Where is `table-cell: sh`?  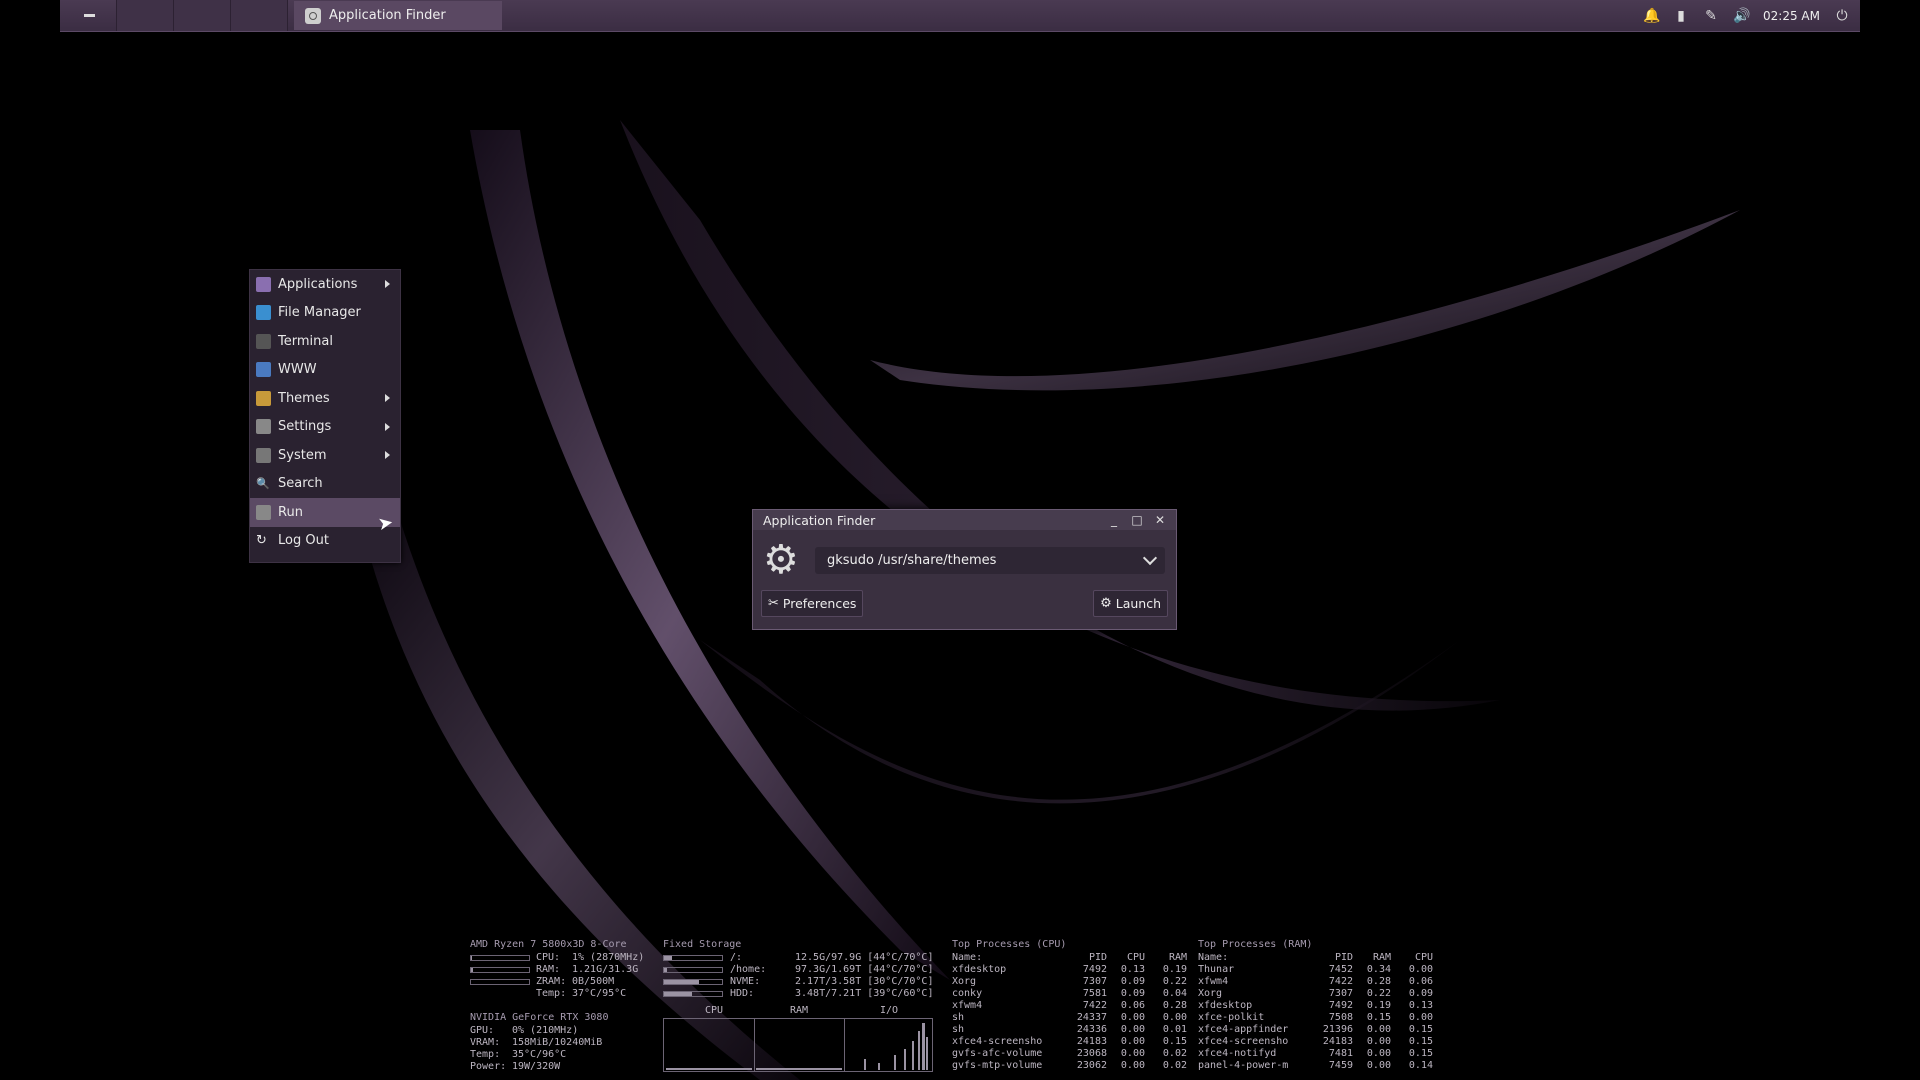 table-cell: sh is located at coordinates (958, 1017).